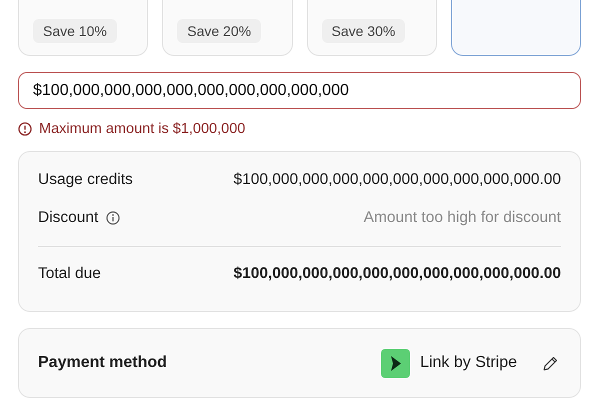 The image size is (600, 400). I want to click on total-amount: $100,000,000,000,000,000,000,000,000,000.00, so click(397, 274).